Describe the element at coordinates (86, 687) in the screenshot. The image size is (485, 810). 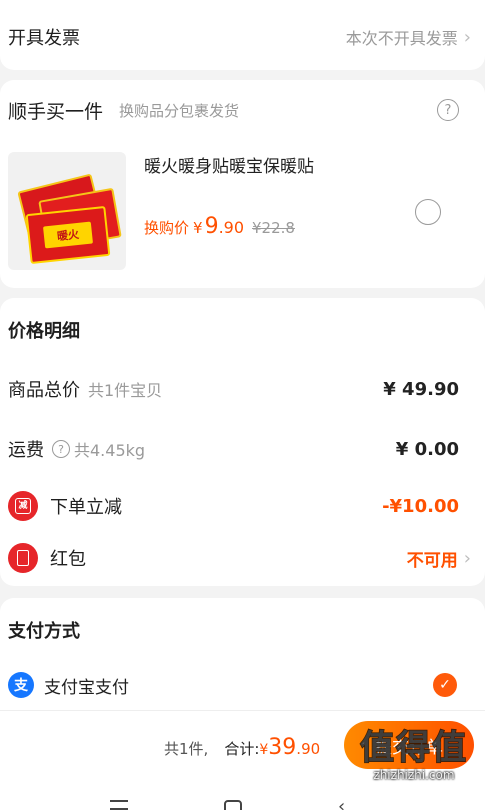
I see `alipay-label: 支付宝支付` at that location.